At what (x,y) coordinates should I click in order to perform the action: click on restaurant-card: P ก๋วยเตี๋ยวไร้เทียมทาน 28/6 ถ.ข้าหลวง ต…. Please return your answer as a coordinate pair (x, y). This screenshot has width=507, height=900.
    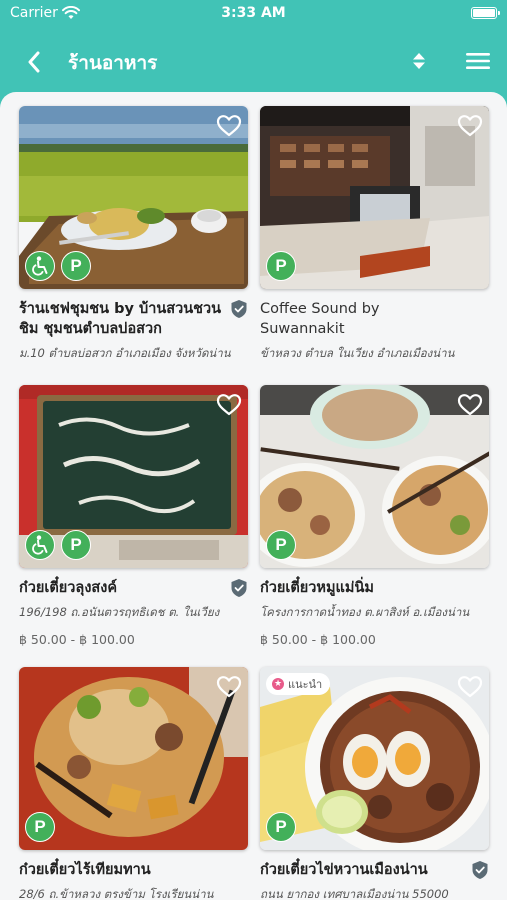
    Looking at the image, I should click on (133, 783).